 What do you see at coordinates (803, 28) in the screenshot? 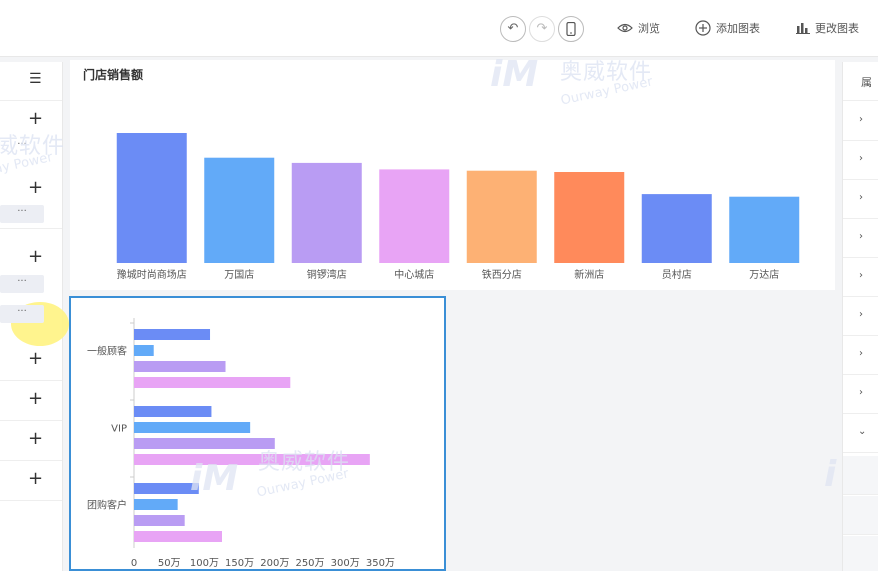
I see `bar-chart-icon` at bounding box center [803, 28].